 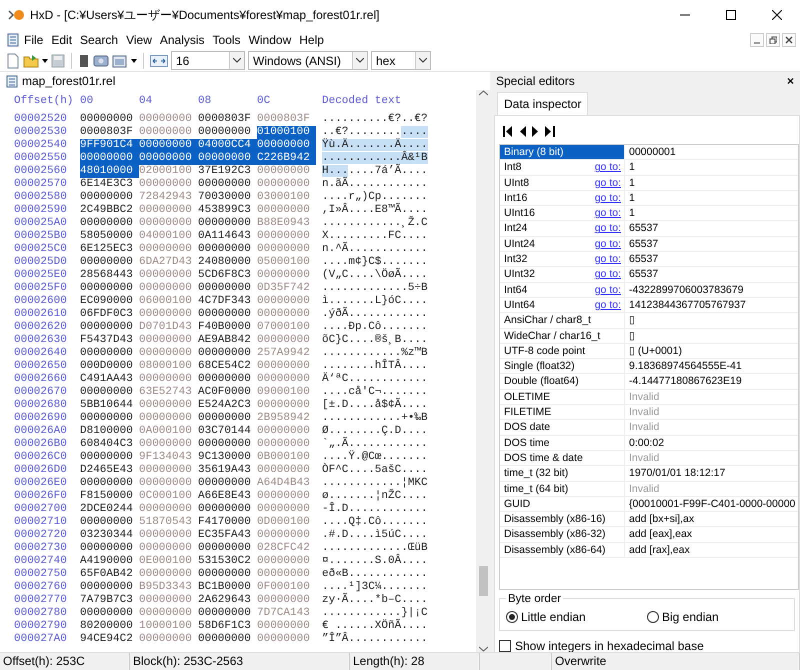 I want to click on decoded-text: ............+•‰B, so click(x=375, y=418).